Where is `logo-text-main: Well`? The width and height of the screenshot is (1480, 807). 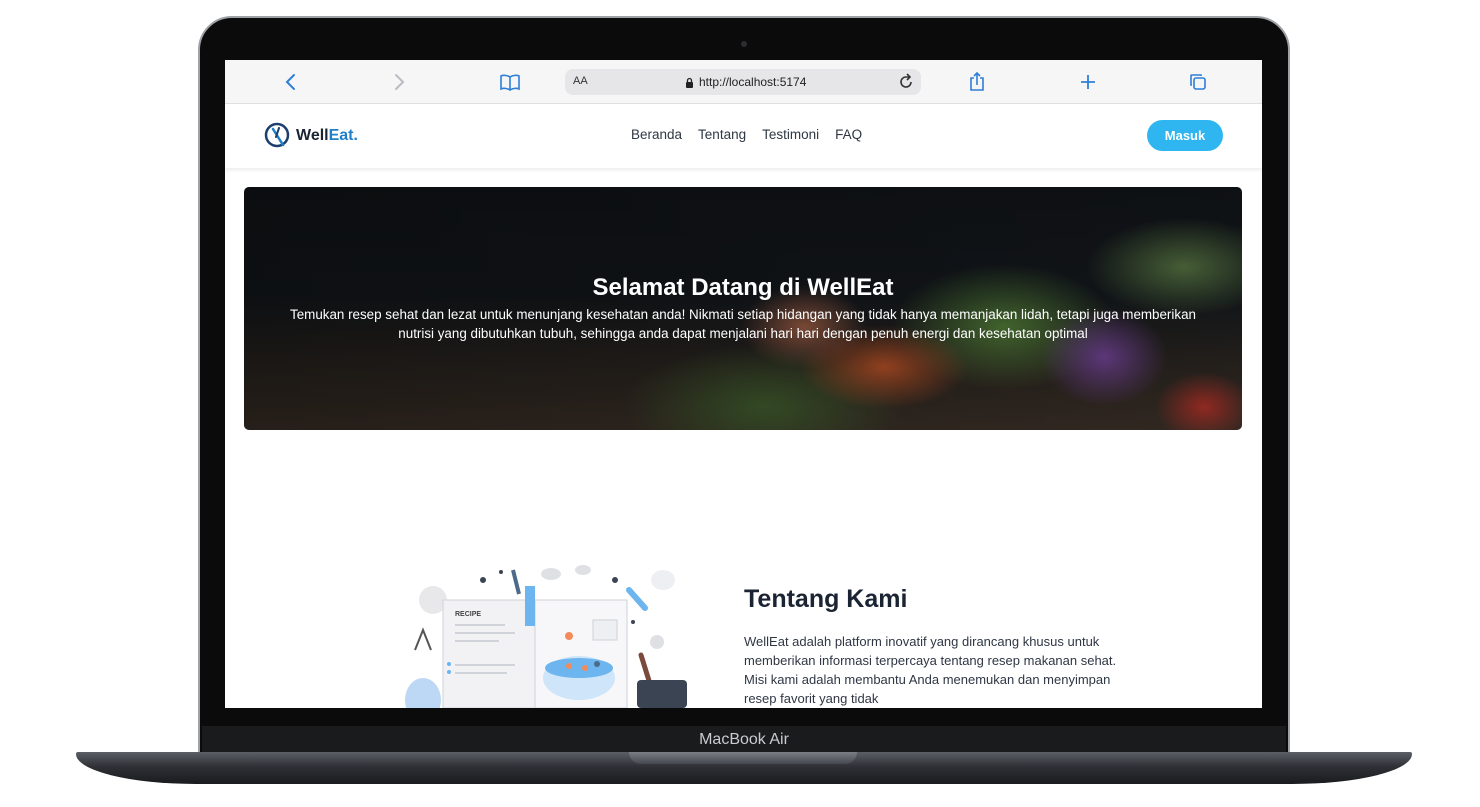 logo-text-main: Well is located at coordinates (312, 135).